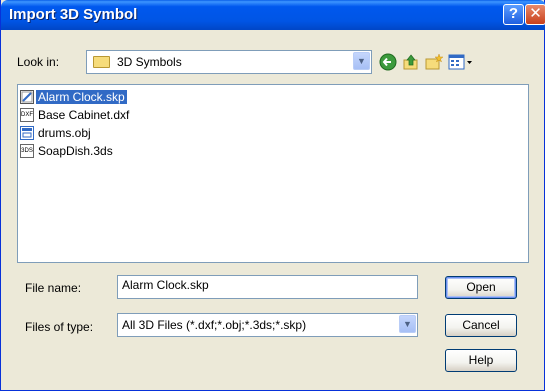 The image size is (545, 391). I want to click on back-icon, so click(388, 62).